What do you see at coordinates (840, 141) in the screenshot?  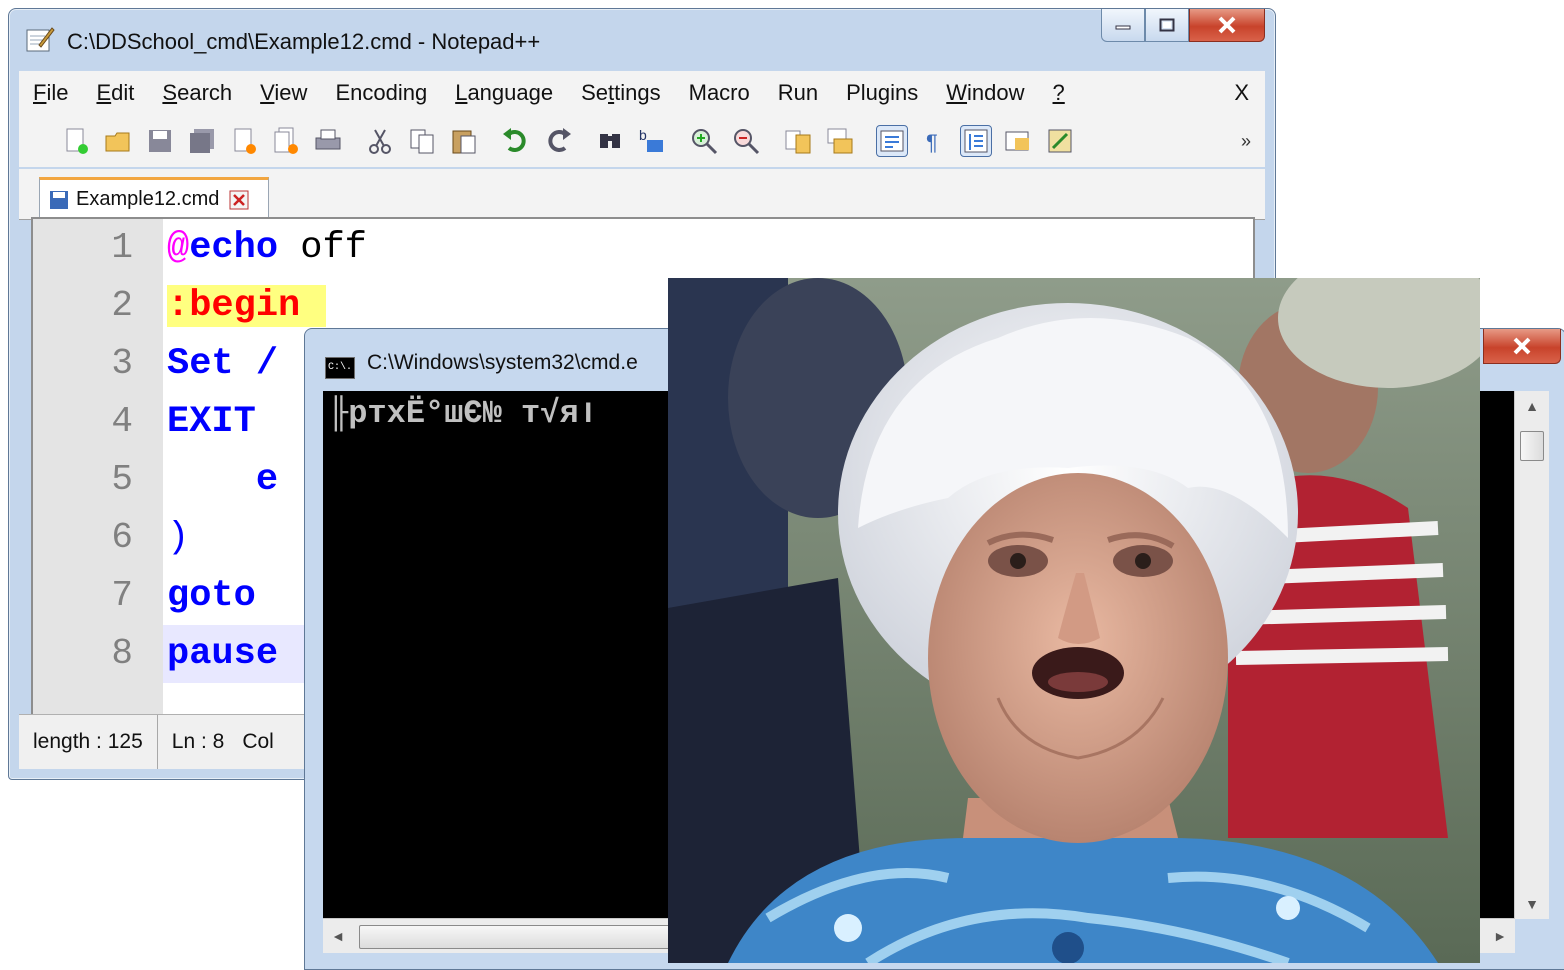 I see `sync-horizontal-icon` at bounding box center [840, 141].